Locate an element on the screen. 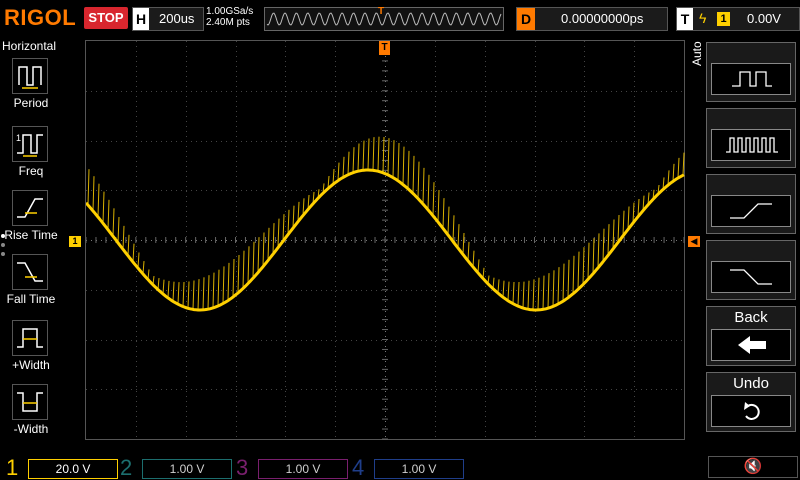 The width and height of the screenshot is (800, 480). trigger-box: T ϟ 1 0.00V is located at coordinates (738, 19).